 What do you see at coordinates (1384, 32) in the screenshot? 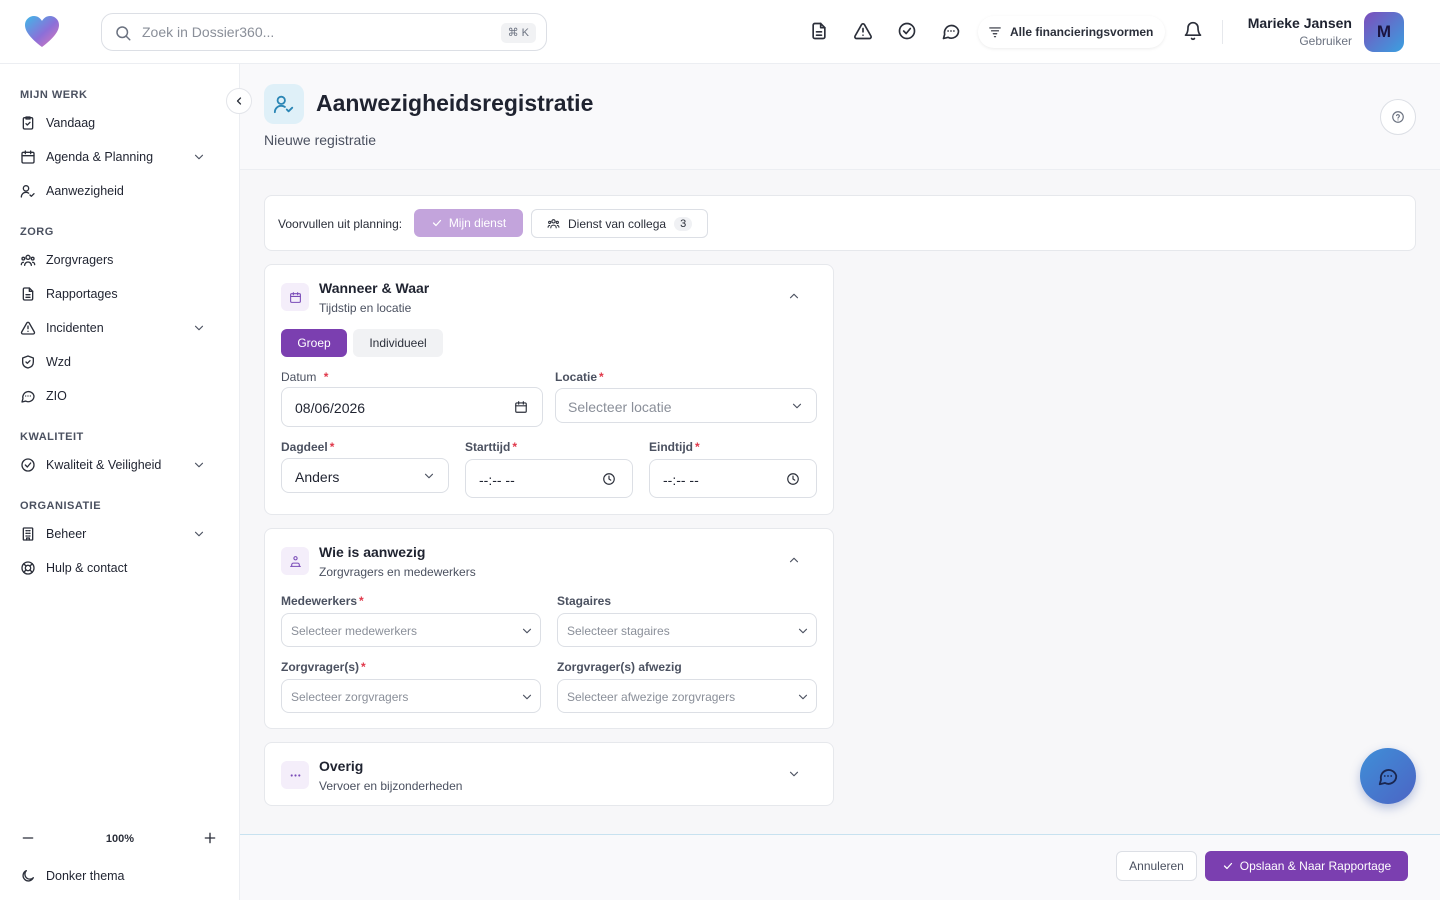
I see `avatar: M` at bounding box center [1384, 32].